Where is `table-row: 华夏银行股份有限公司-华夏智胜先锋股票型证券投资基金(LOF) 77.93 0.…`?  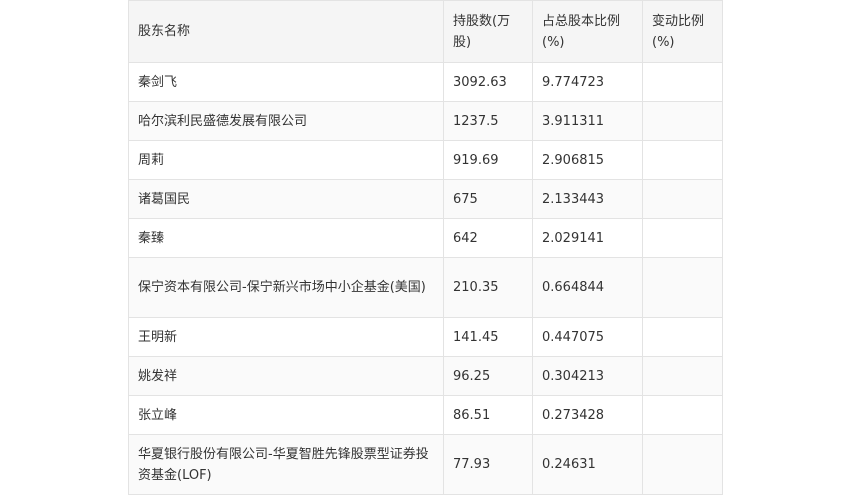
table-row: 华夏银行股份有限公司-华夏智胜先锋股票型证券投资基金(LOF) 77.93 0.… is located at coordinates (425, 464).